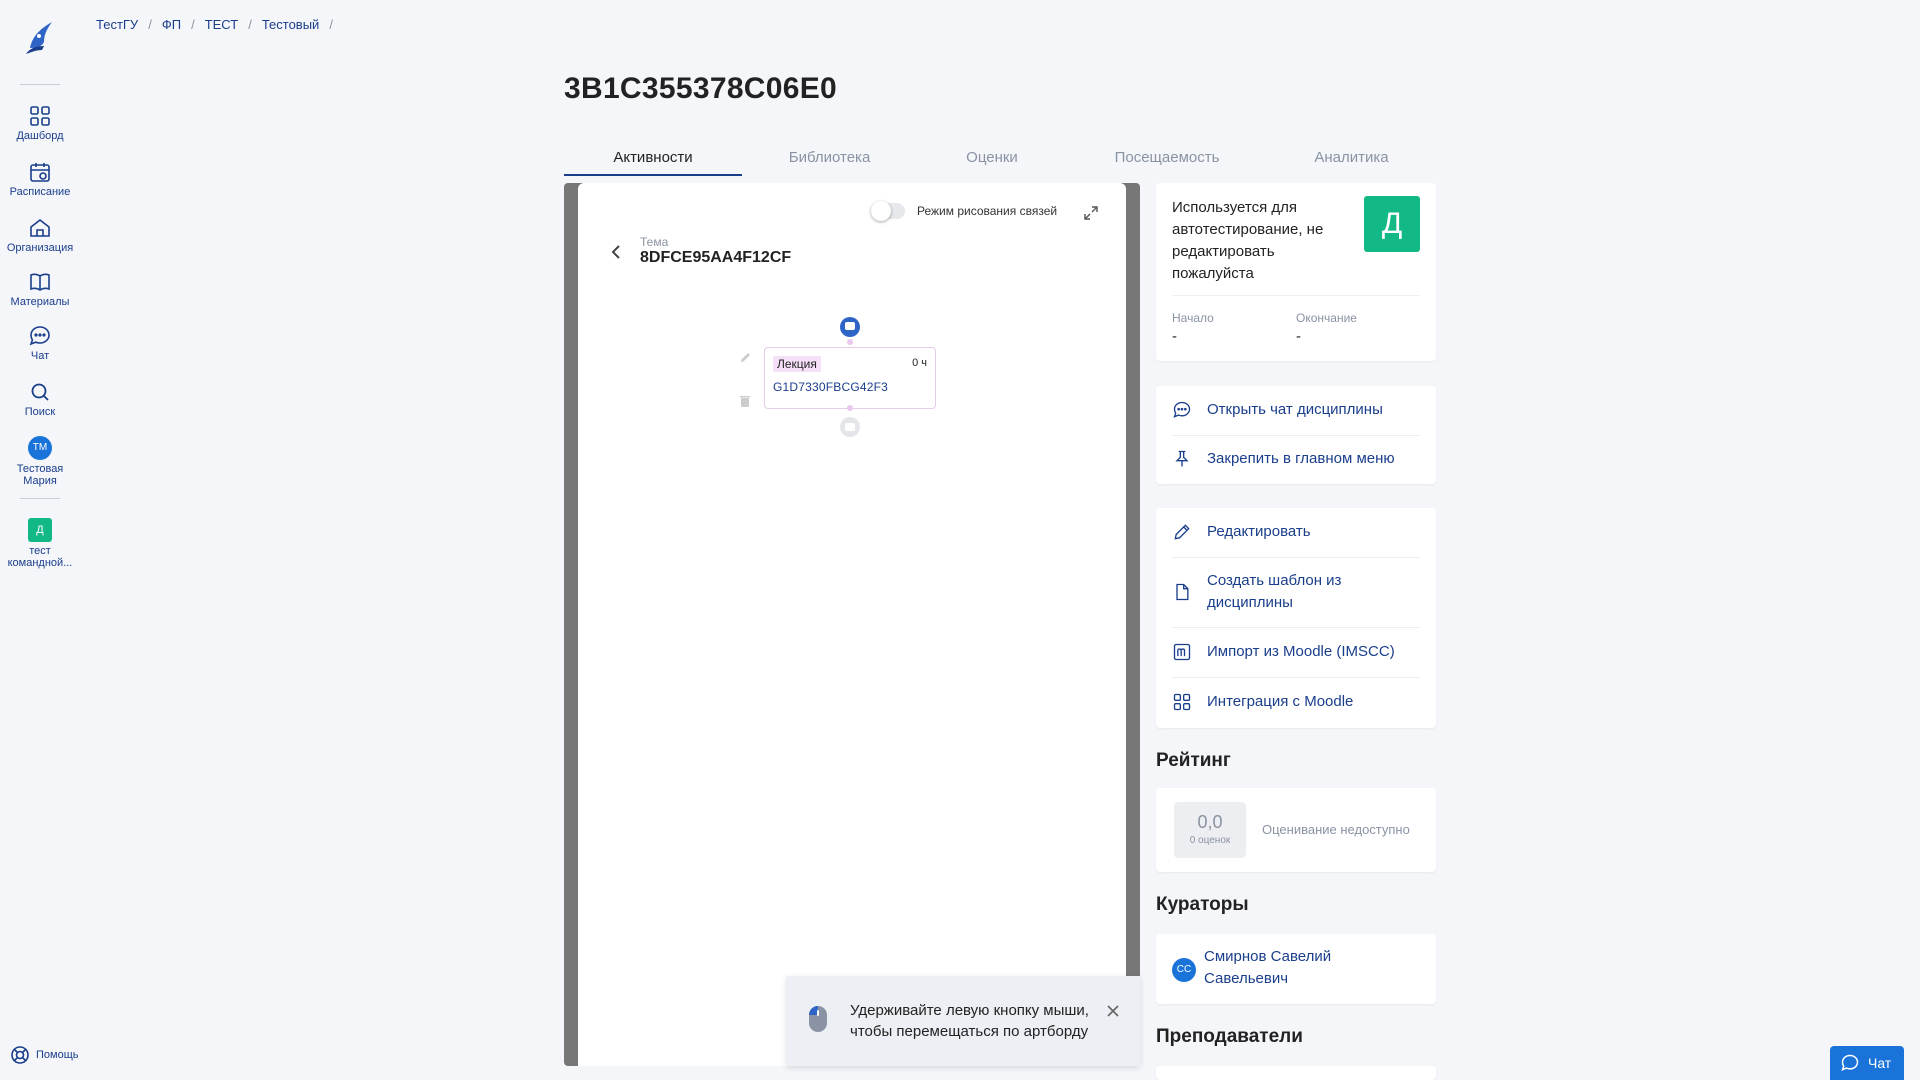 The width and height of the screenshot is (1920, 1080). What do you see at coordinates (992, 161) in the screenshot?
I see `tab-grades: Оценки` at bounding box center [992, 161].